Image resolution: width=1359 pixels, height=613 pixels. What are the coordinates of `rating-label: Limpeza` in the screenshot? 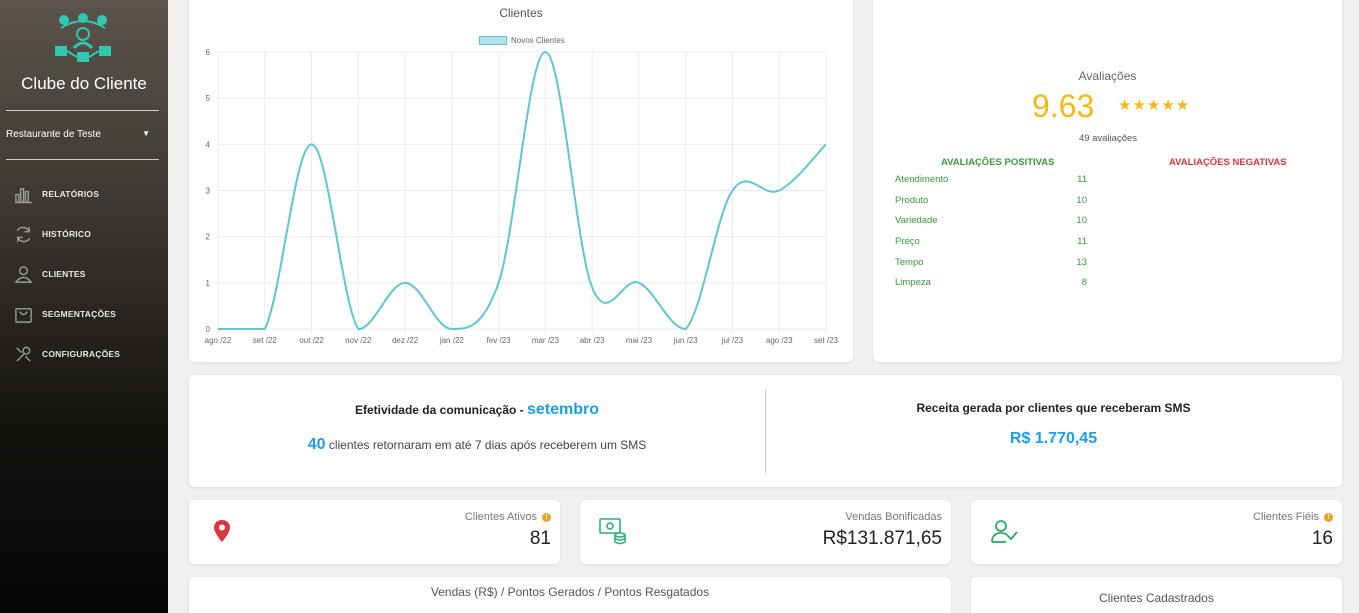 It's located at (913, 283).